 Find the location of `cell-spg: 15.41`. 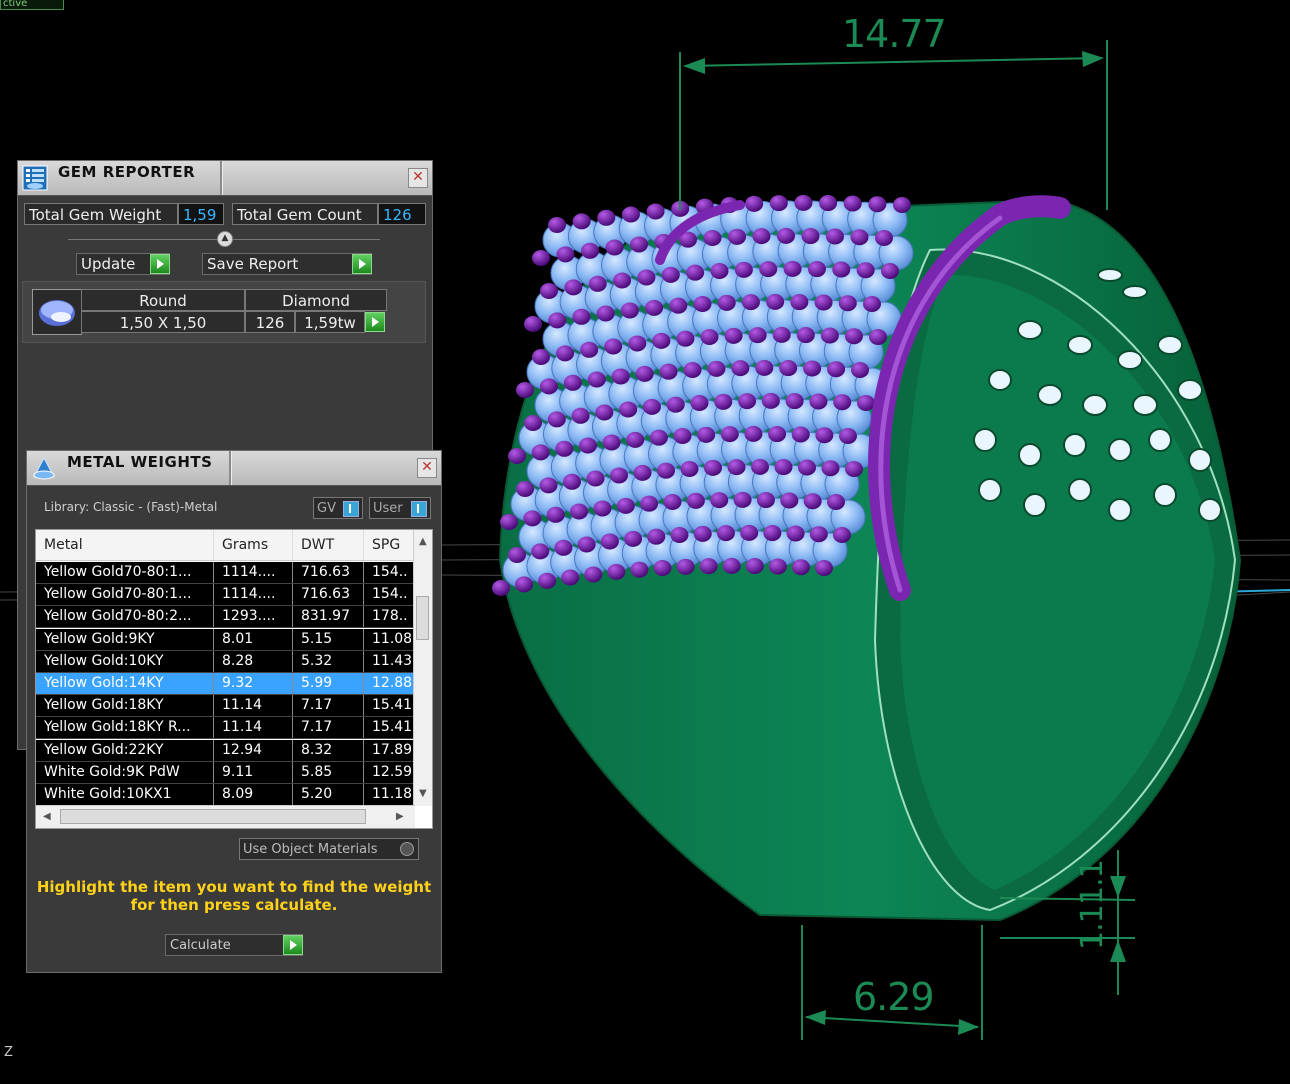

cell-spg: 15.41 is located at coordinates (389, 706).